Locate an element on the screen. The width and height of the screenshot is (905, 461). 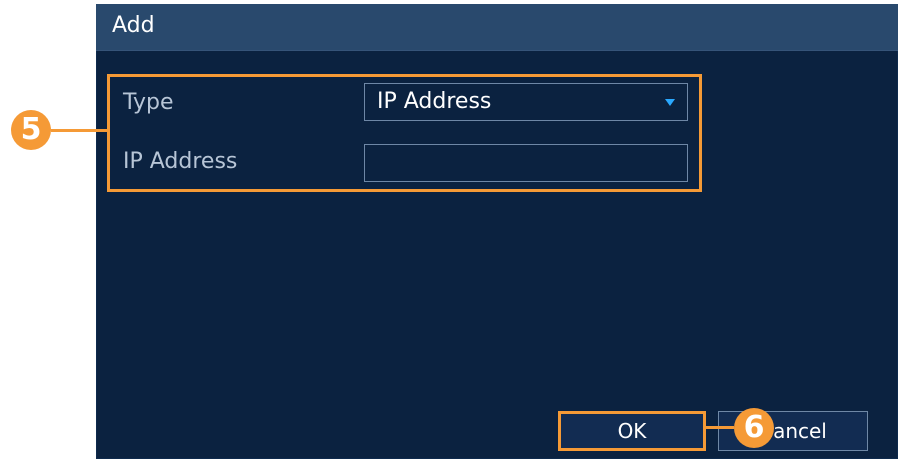
step-5-badge: 5 is located at coordinates (31, 130).